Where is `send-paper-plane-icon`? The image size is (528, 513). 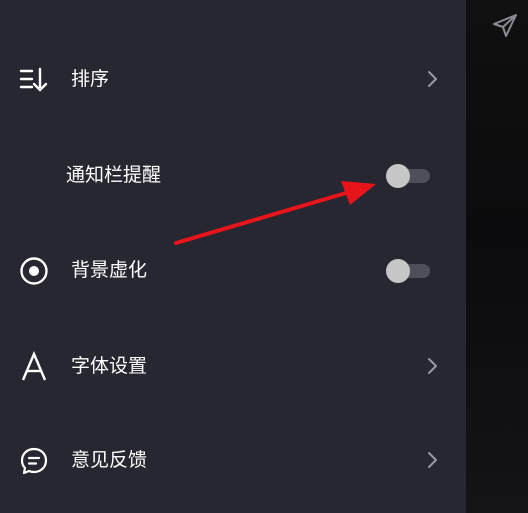
send-paper-plane-icon is located at coordinates (505, 26).